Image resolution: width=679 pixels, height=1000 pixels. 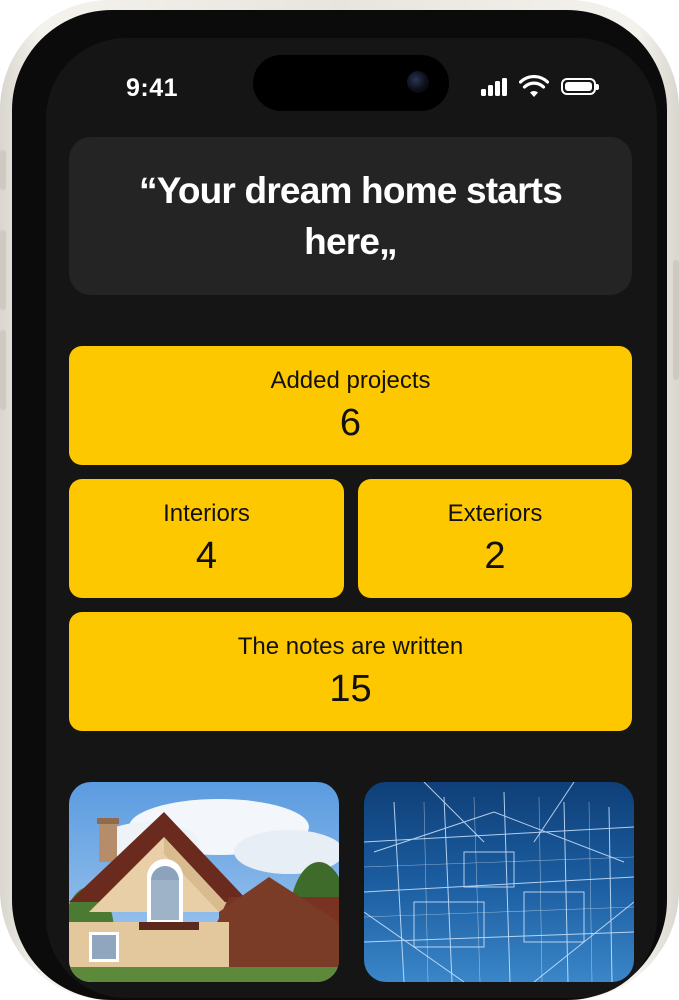 What do you see at coordinates (3, 170) in the screenshot?
I see `side-button-action` at bounding box center [3, 170].